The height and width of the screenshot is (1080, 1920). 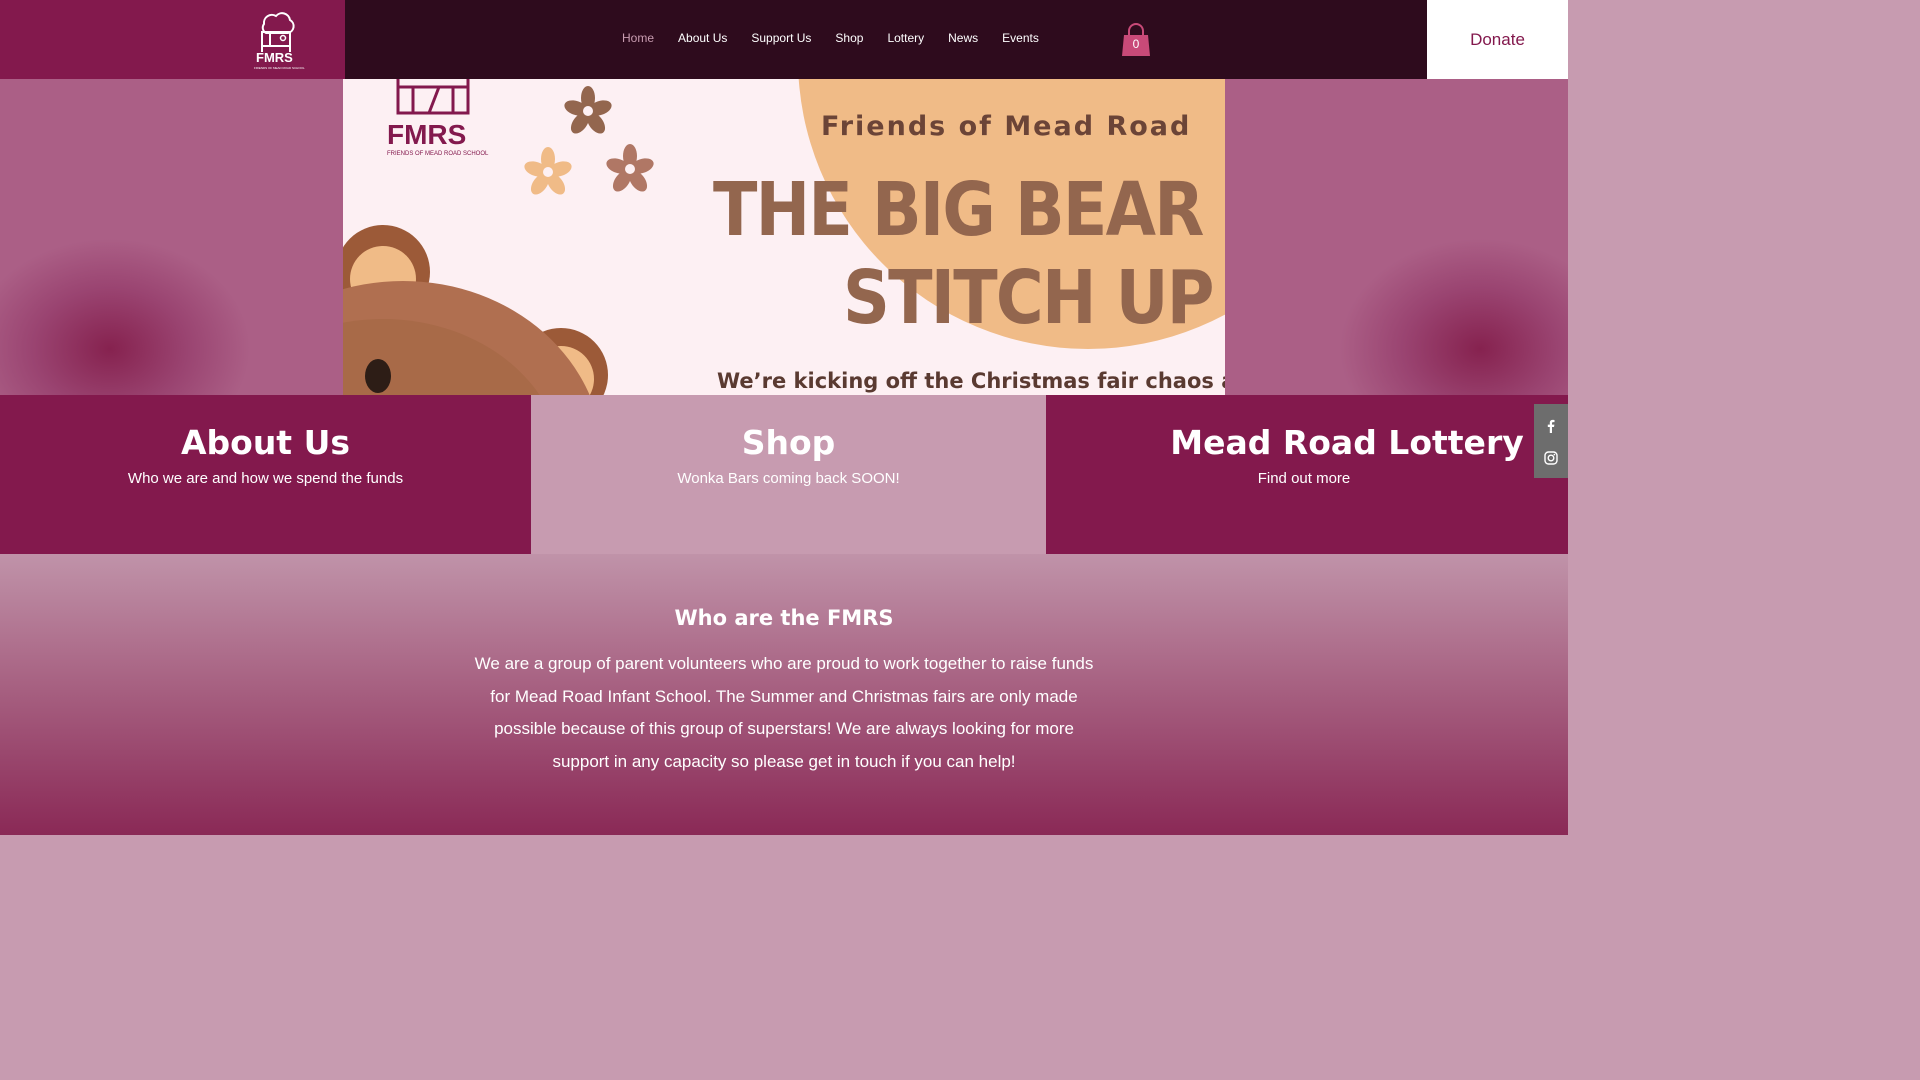 What do you see at coordinates (265, 478) in the screenshot?
I see `tile-subtitle: Who we are and how we spend the funds` at bounding box center [265, 478].